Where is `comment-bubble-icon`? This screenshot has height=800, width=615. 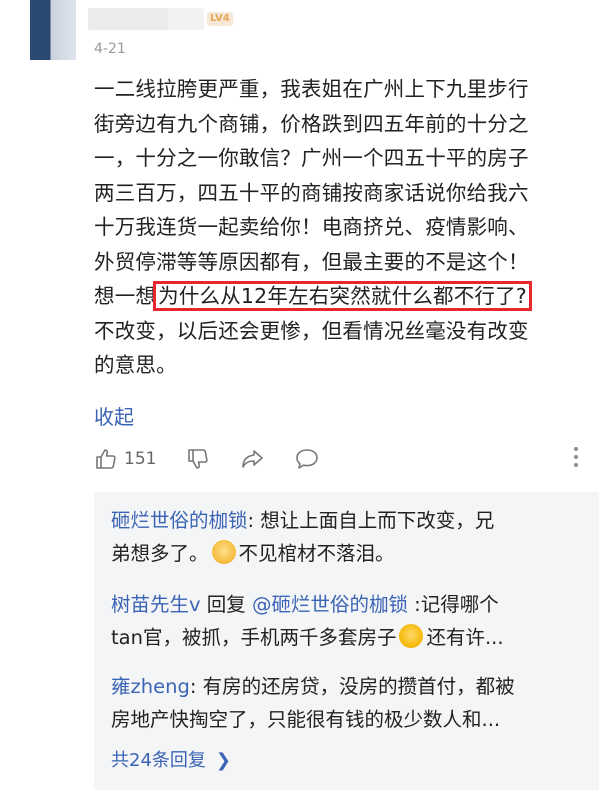
comment-bubble-icon is located at coordinates (307, 459).